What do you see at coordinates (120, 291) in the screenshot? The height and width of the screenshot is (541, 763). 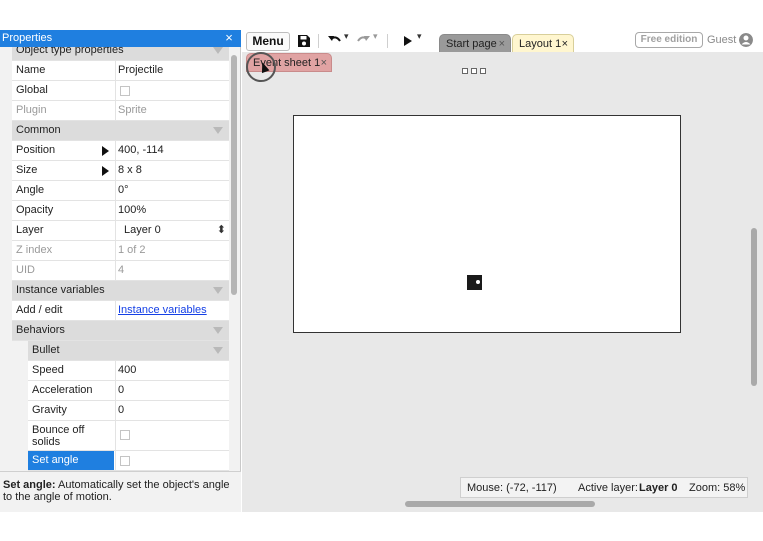 I see `category-instance-variables: Instance variables` at bounding box center [120, 291].